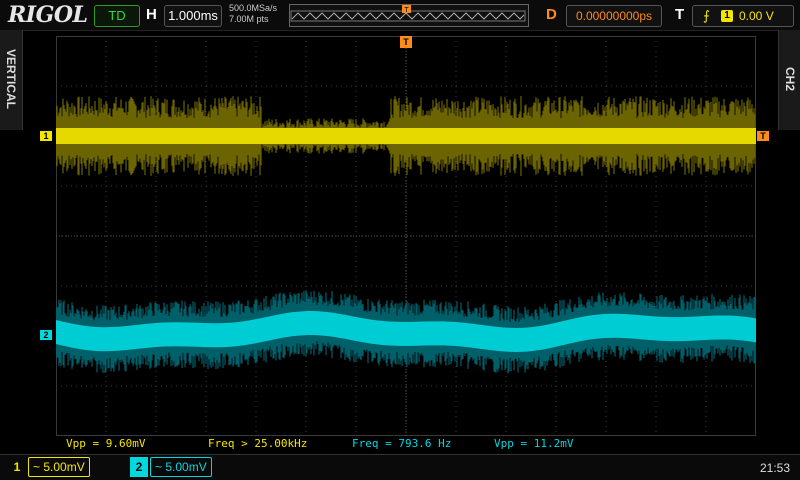  Describe the element at coordinates (48, 15) in the screenshot. I see `brand-logo: RIGOL` at that location.